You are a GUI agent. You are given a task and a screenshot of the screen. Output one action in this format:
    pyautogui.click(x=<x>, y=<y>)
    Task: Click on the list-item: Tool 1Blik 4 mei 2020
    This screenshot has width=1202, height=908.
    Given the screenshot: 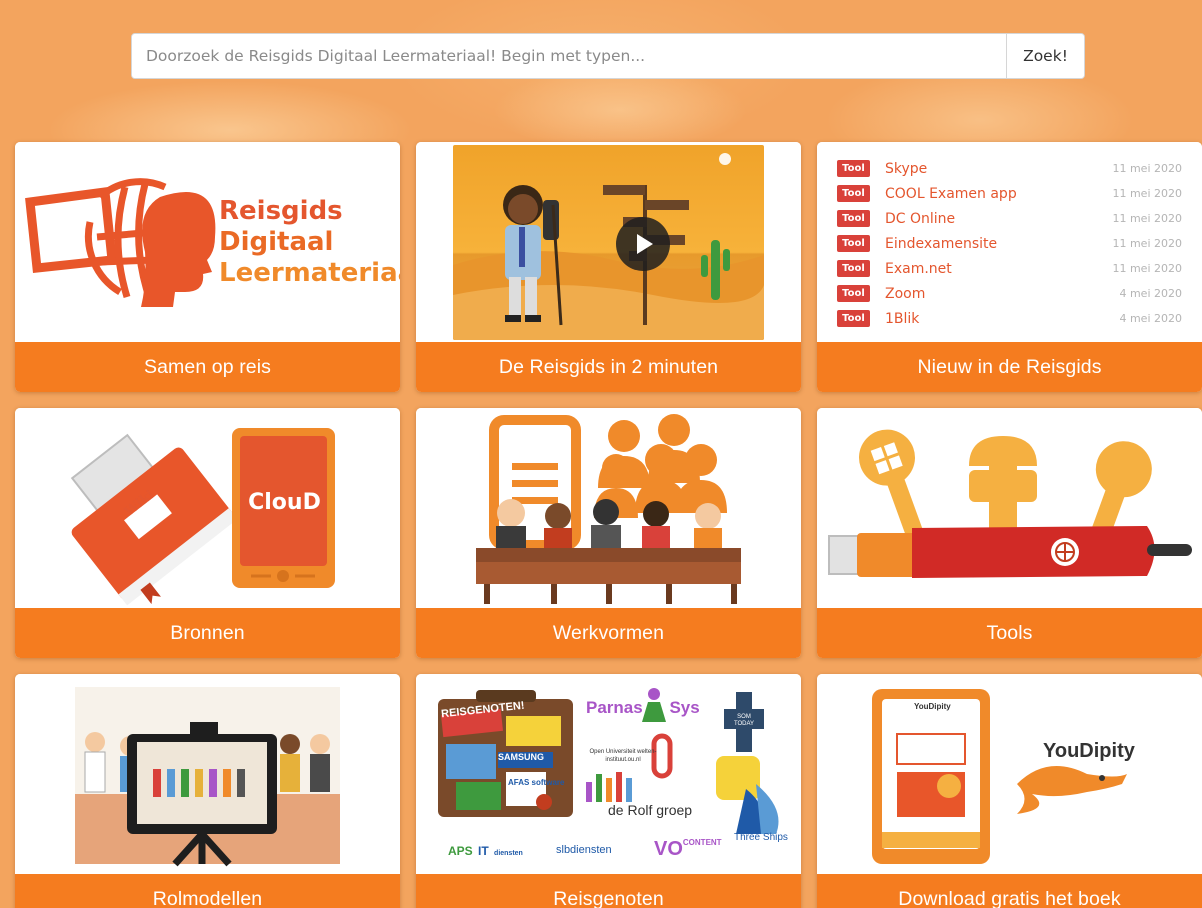 What is the action you would take?
    pyautogui.click(x=1009, y=318)
    